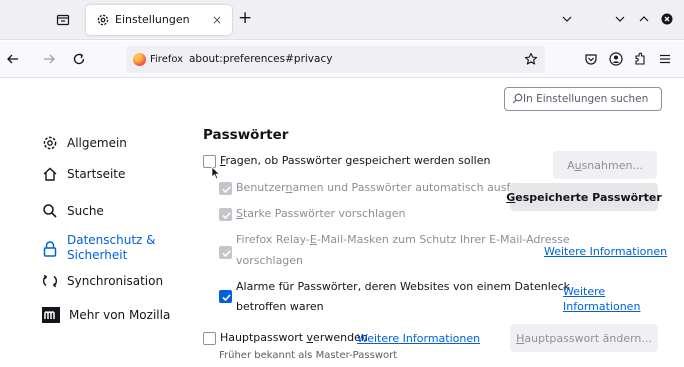 The image size is (684, 367). Describe the element at coordinates (209, 338) in the screenshot. I see `primary-password-checkbox` at that location.